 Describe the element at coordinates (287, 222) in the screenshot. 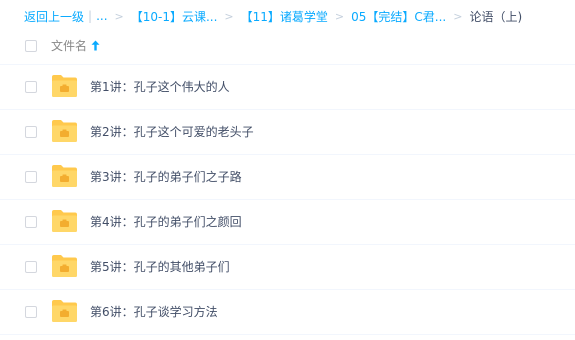

I see `file-row: 第4讲：孔子的弟子们之颜回` at that location.